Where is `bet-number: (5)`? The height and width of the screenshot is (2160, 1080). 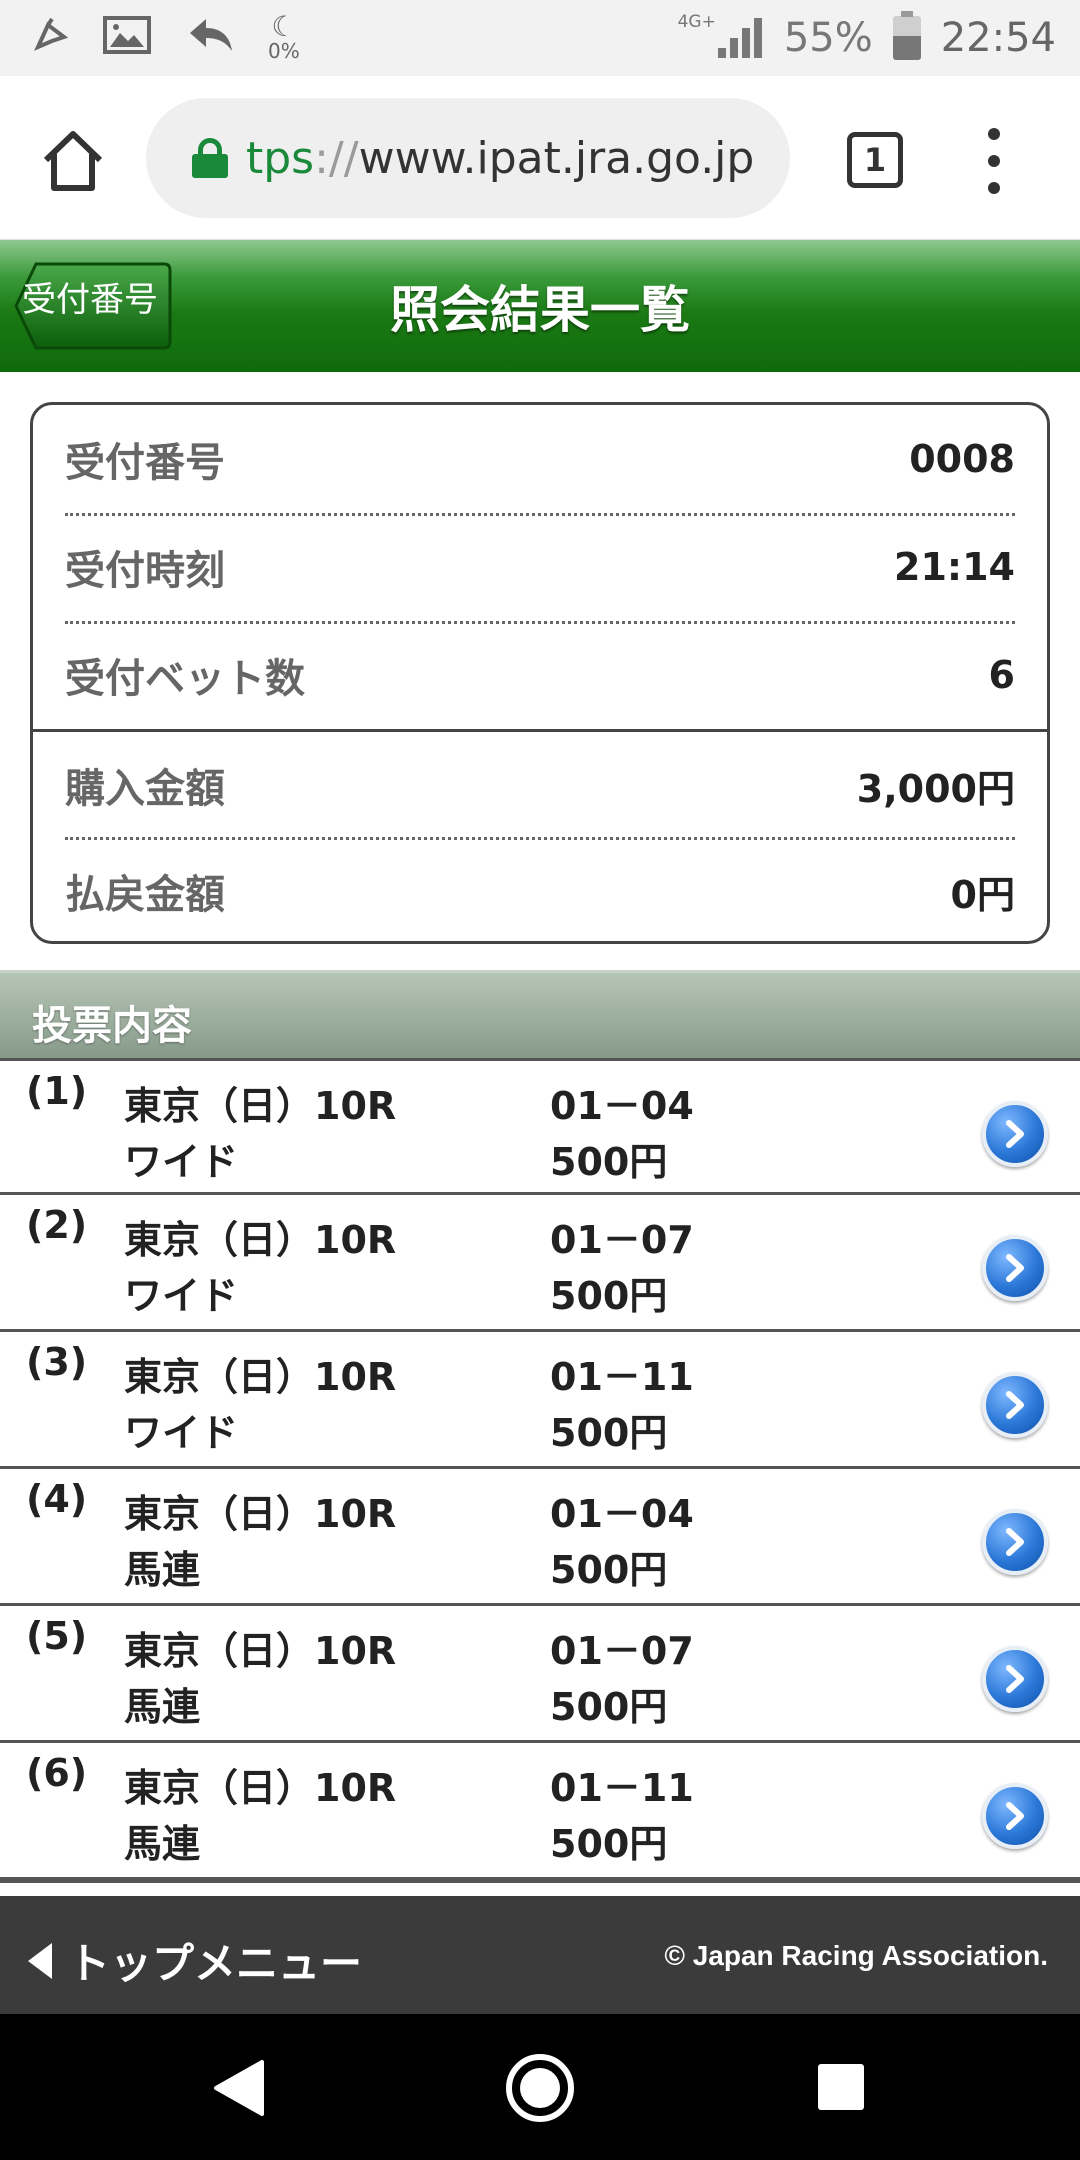
bet-number: (5) is located at coordinates (57, 1636).